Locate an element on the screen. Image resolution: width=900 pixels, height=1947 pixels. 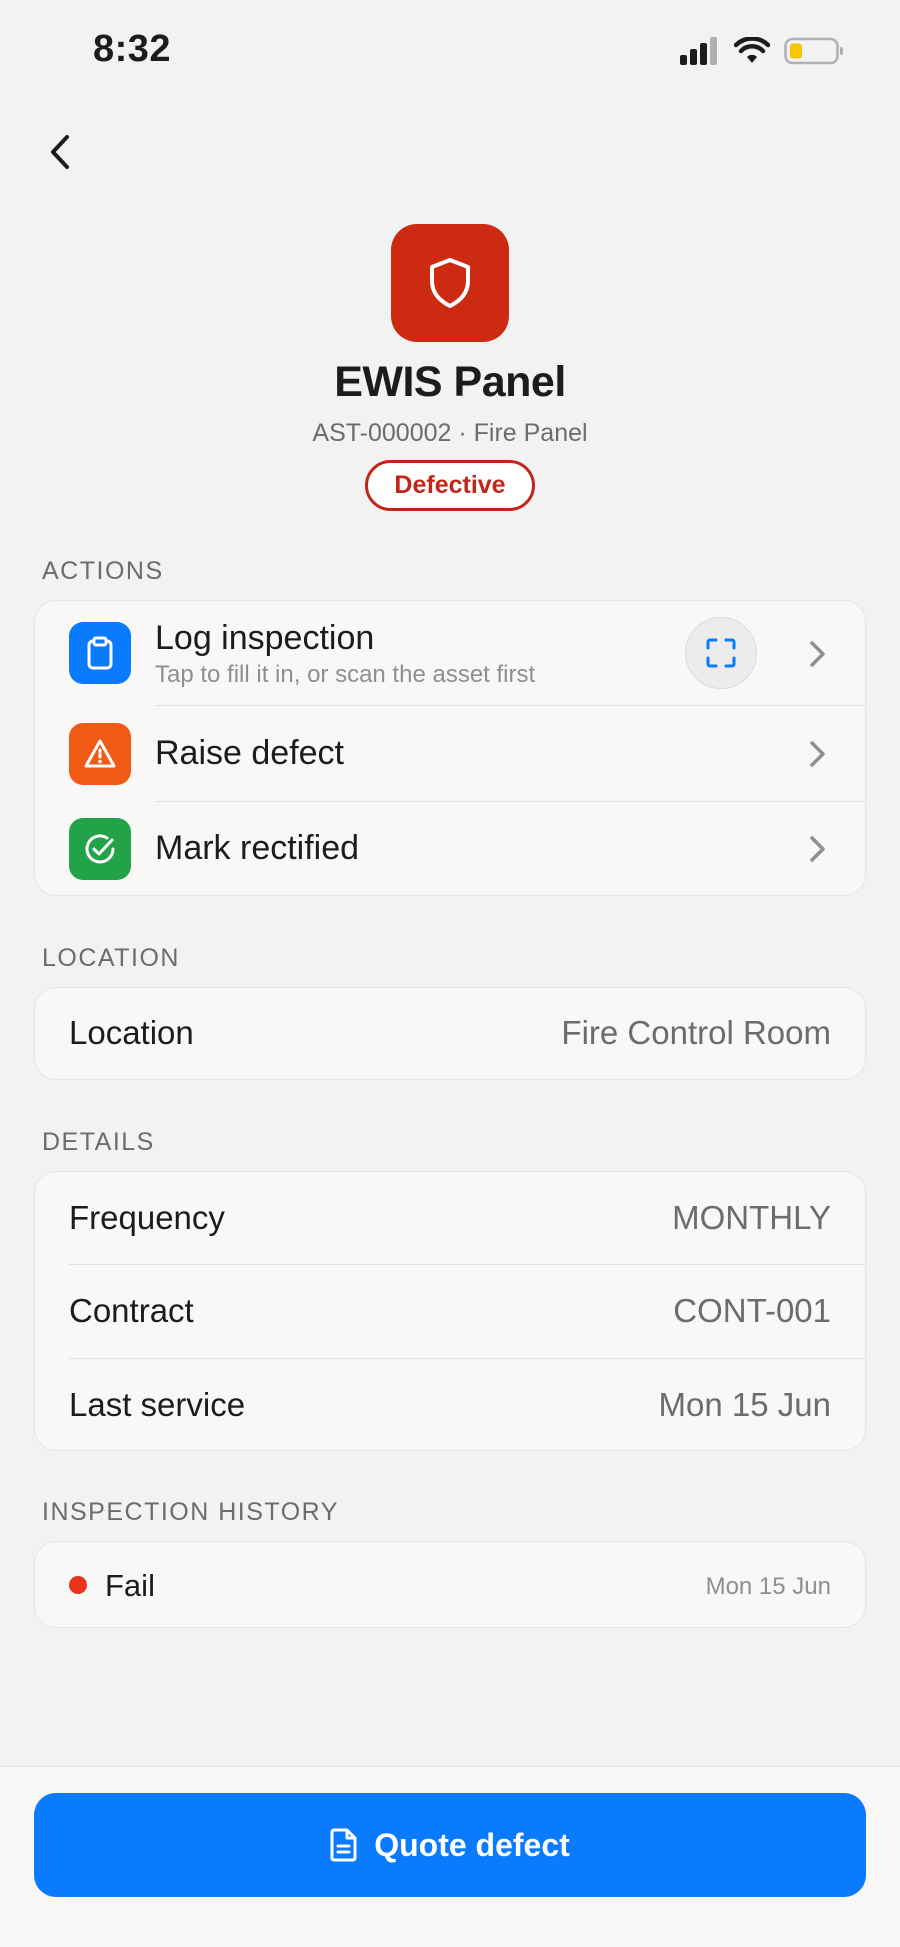
battery-icon is located at coordinates (813, 51).